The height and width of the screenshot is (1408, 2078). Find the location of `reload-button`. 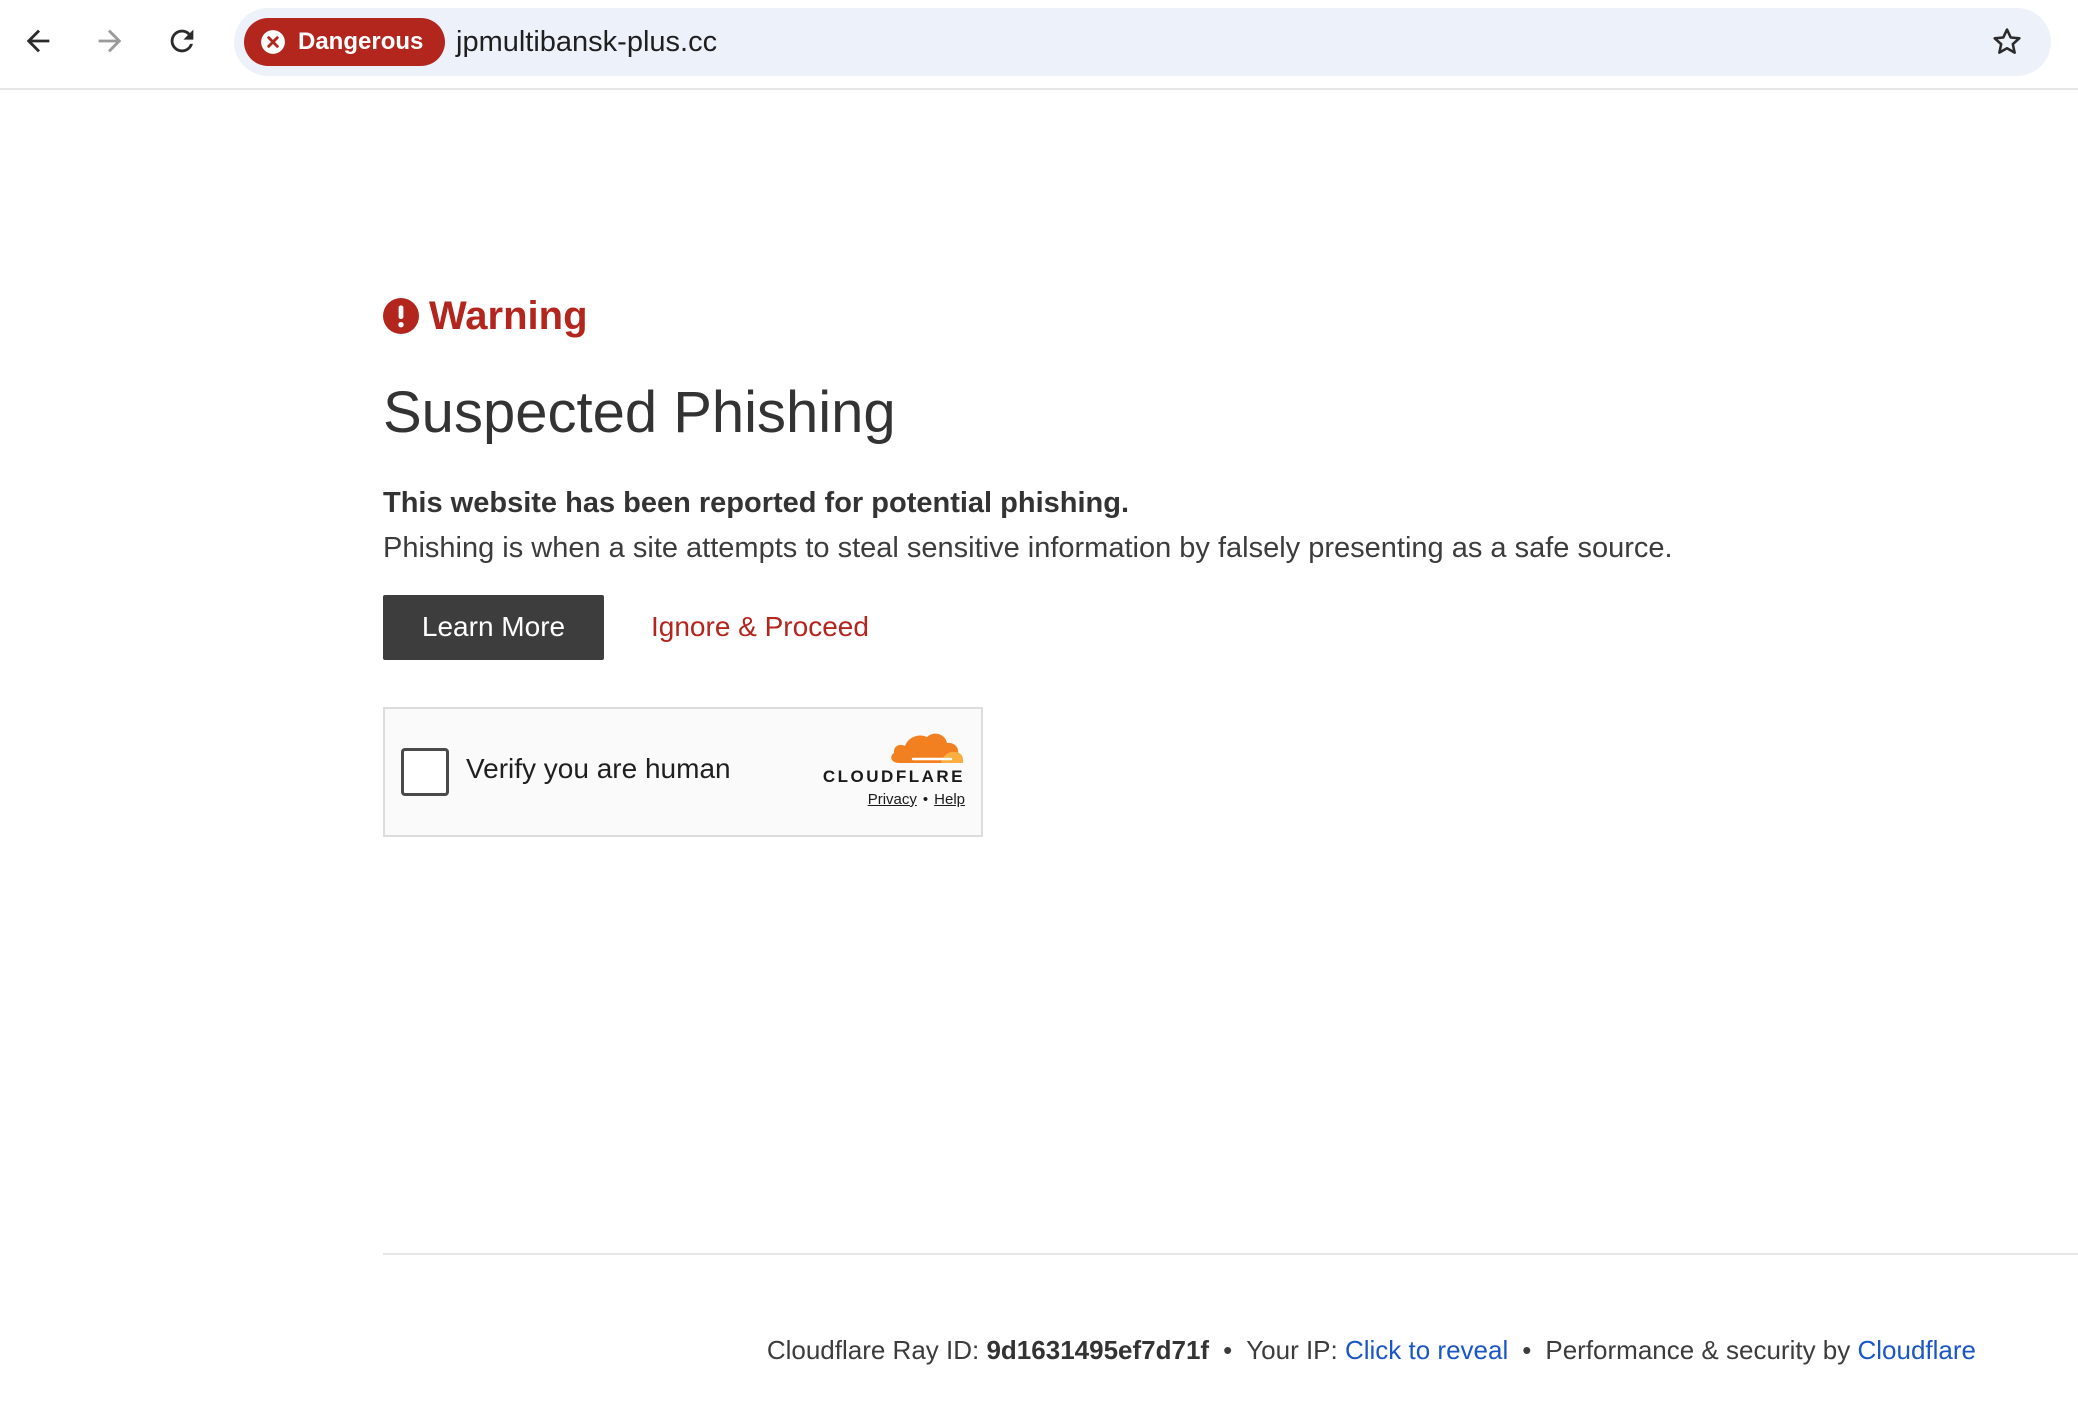

reload-button is located at coordinates (182, 41).